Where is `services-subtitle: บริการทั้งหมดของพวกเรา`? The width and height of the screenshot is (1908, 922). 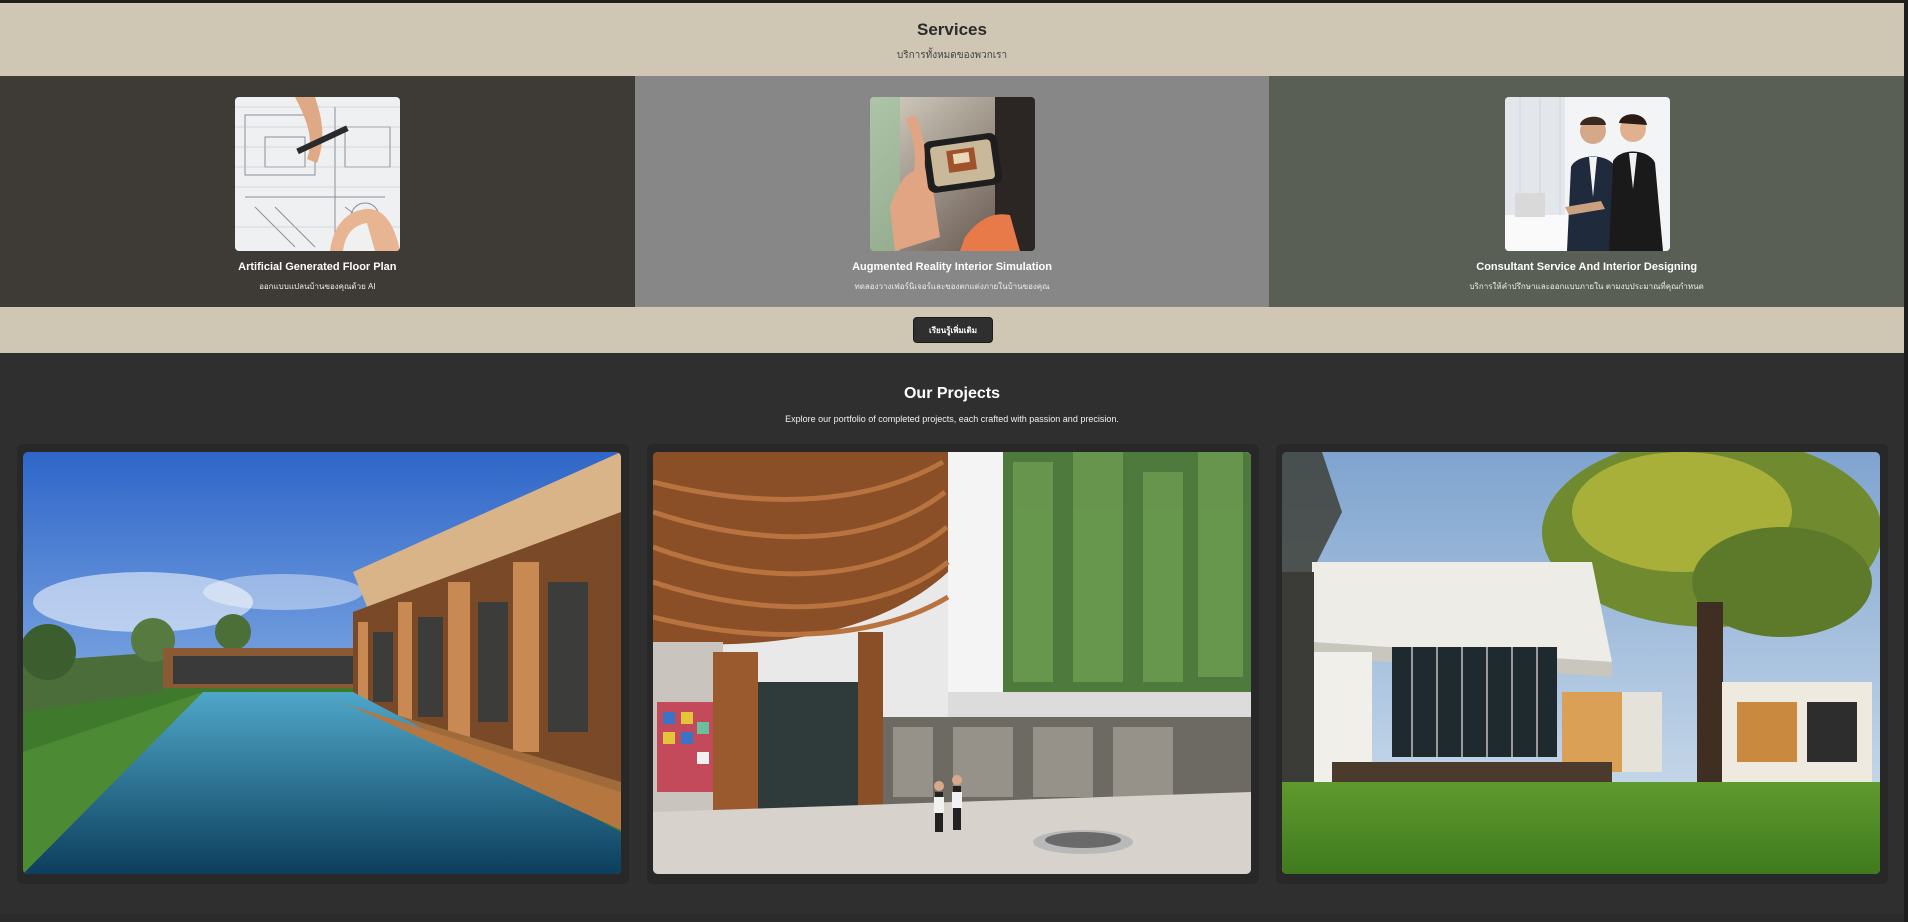 services-subtitle: บริการทั้งหมดของพวกเรา is located at coordinates (952, 55).